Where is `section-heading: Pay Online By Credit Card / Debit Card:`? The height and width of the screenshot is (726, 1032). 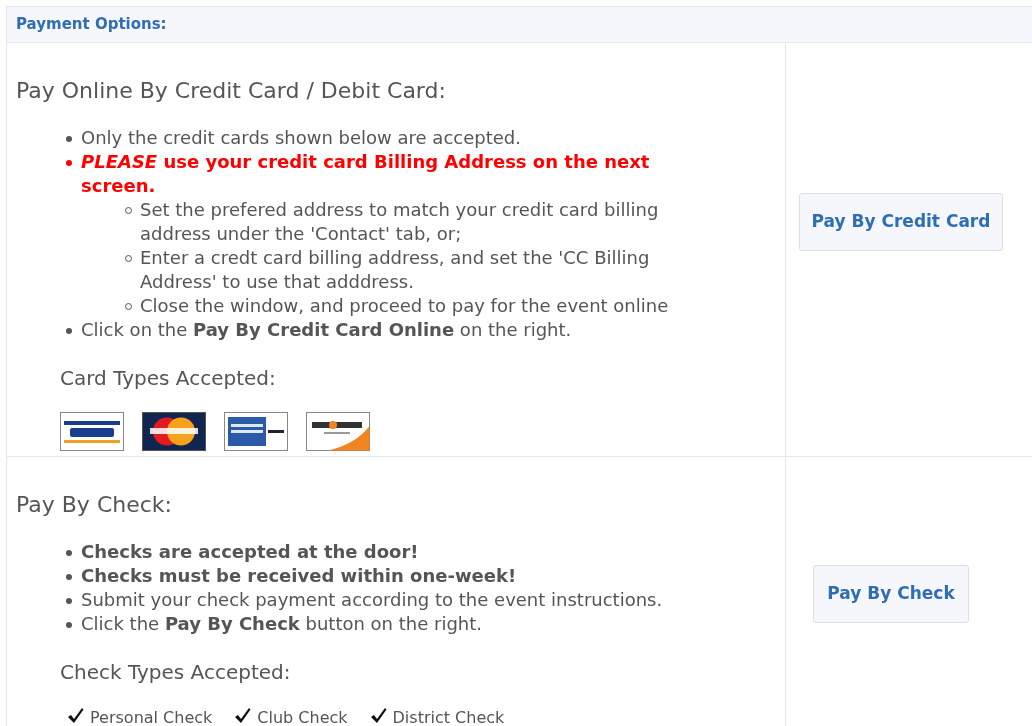
section-heading: Pay Online By Credit Card / Debit Card: is located at coordinates (231, 91).